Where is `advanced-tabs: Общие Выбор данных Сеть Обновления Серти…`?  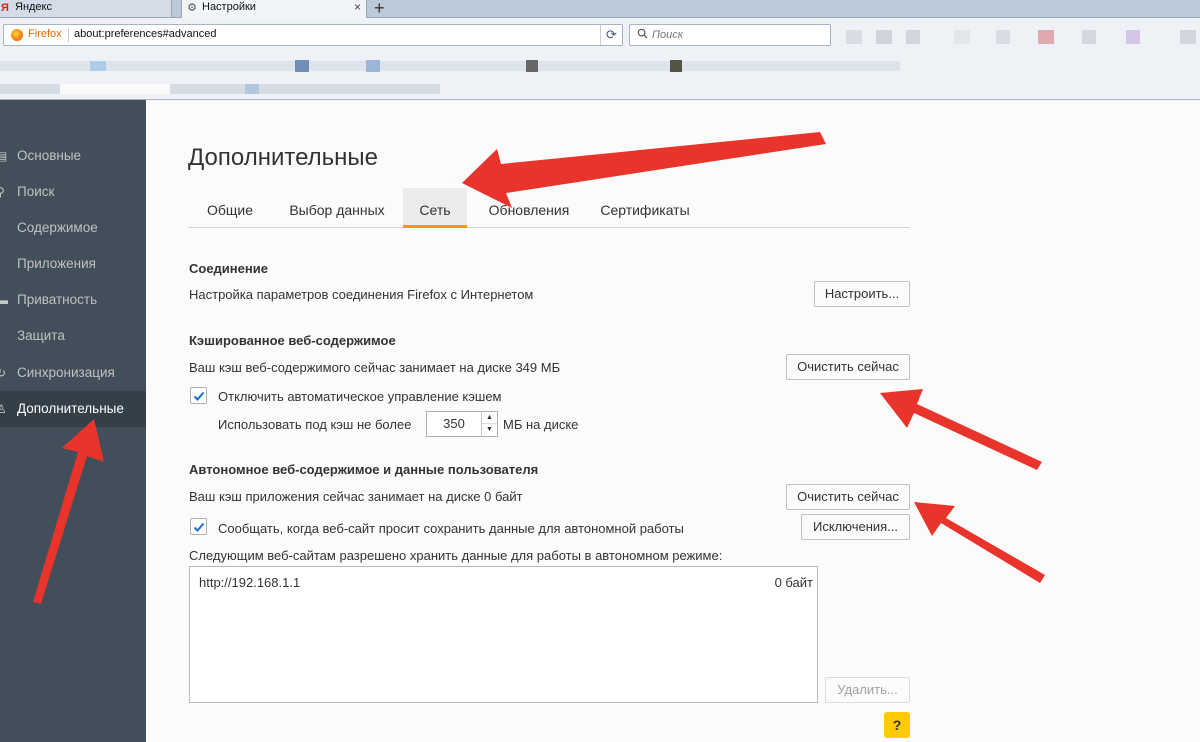
advanced-tabs: Общие Выбор данных Сеть Обновления Серти… is located at coordinates (549, 208).